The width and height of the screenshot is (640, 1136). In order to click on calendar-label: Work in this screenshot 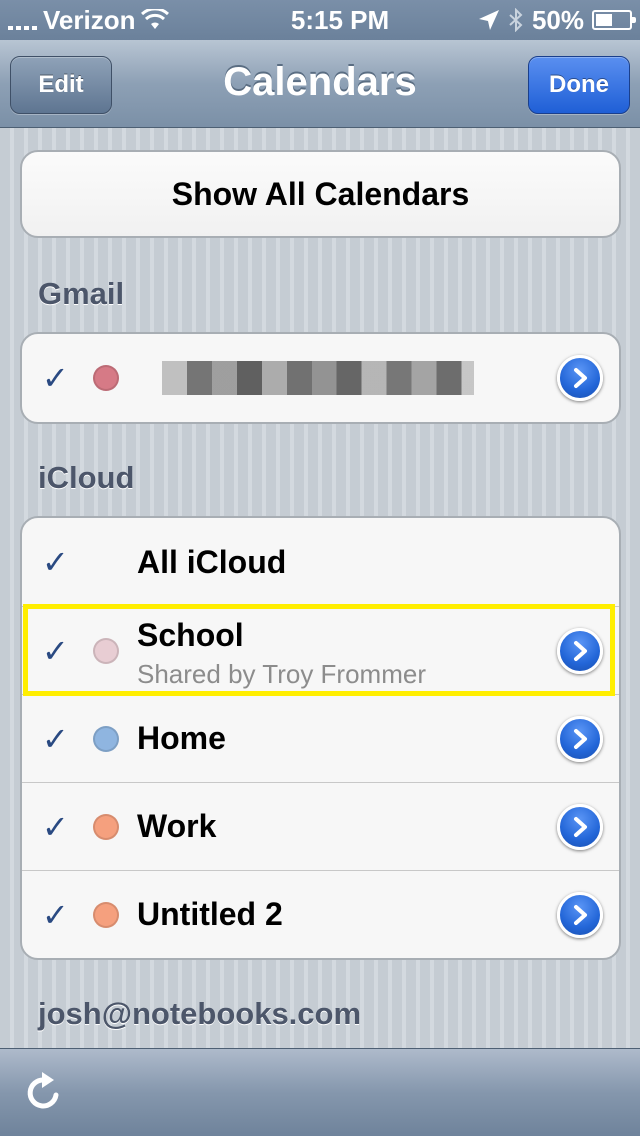, I will do `click(177, 826)`.